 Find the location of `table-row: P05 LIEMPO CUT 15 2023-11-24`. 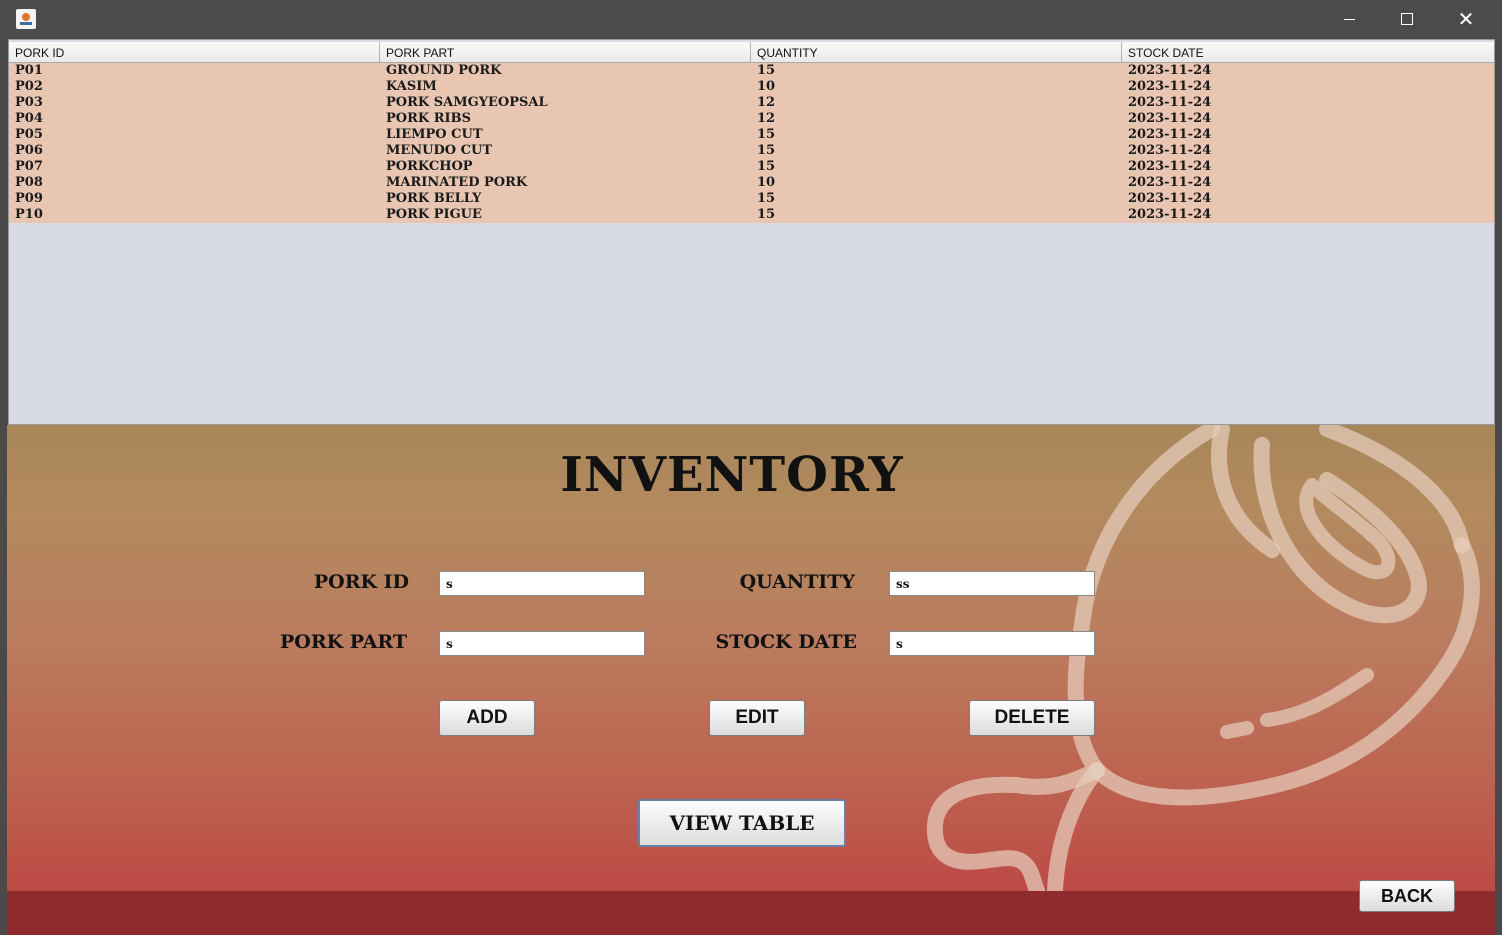

table-row: P05 LIEMPO CUT 15 2023-11-24 is located at coordinates (751, 135).